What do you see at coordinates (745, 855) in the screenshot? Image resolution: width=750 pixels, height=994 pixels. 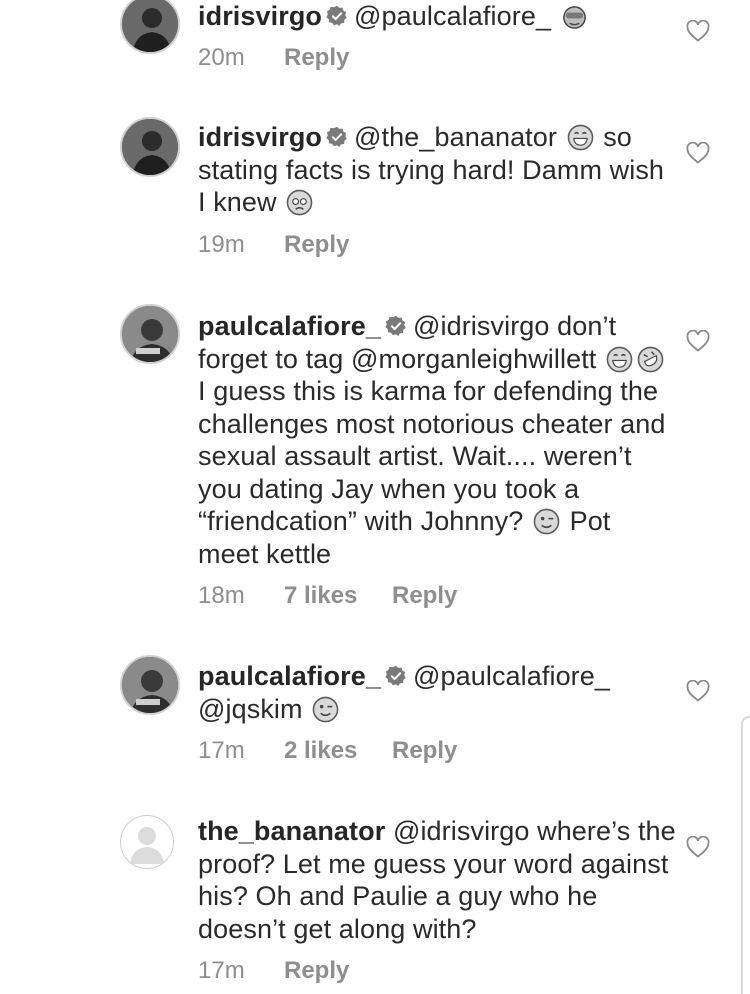 I see `scrollbar-edge` at bounding box center [745, 855].